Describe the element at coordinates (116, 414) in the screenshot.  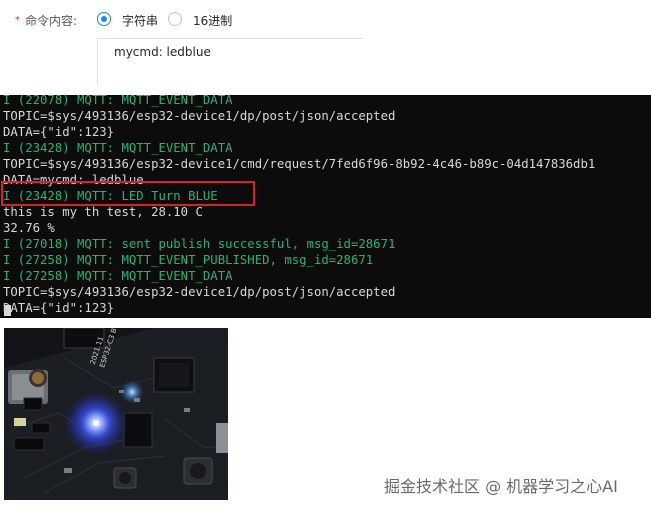
I see `board-photo: ESP32-C3 BY OZH 2021.11` at that location.